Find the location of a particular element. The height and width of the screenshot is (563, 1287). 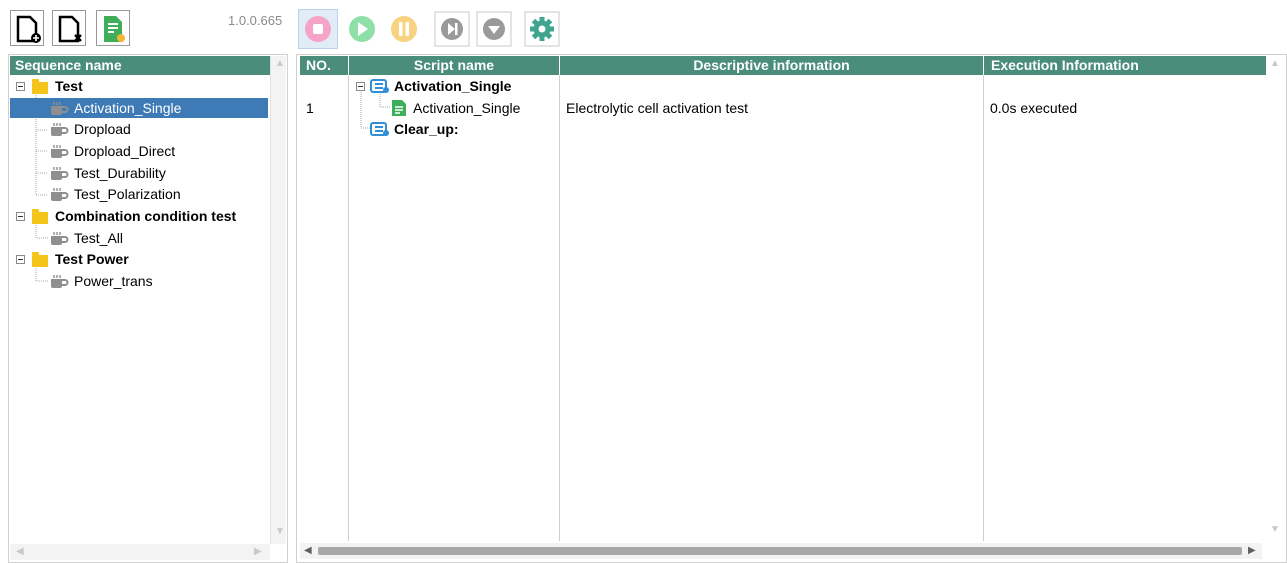

column-header-execution-info: Execution Information is located at coordinates (1125, 65).